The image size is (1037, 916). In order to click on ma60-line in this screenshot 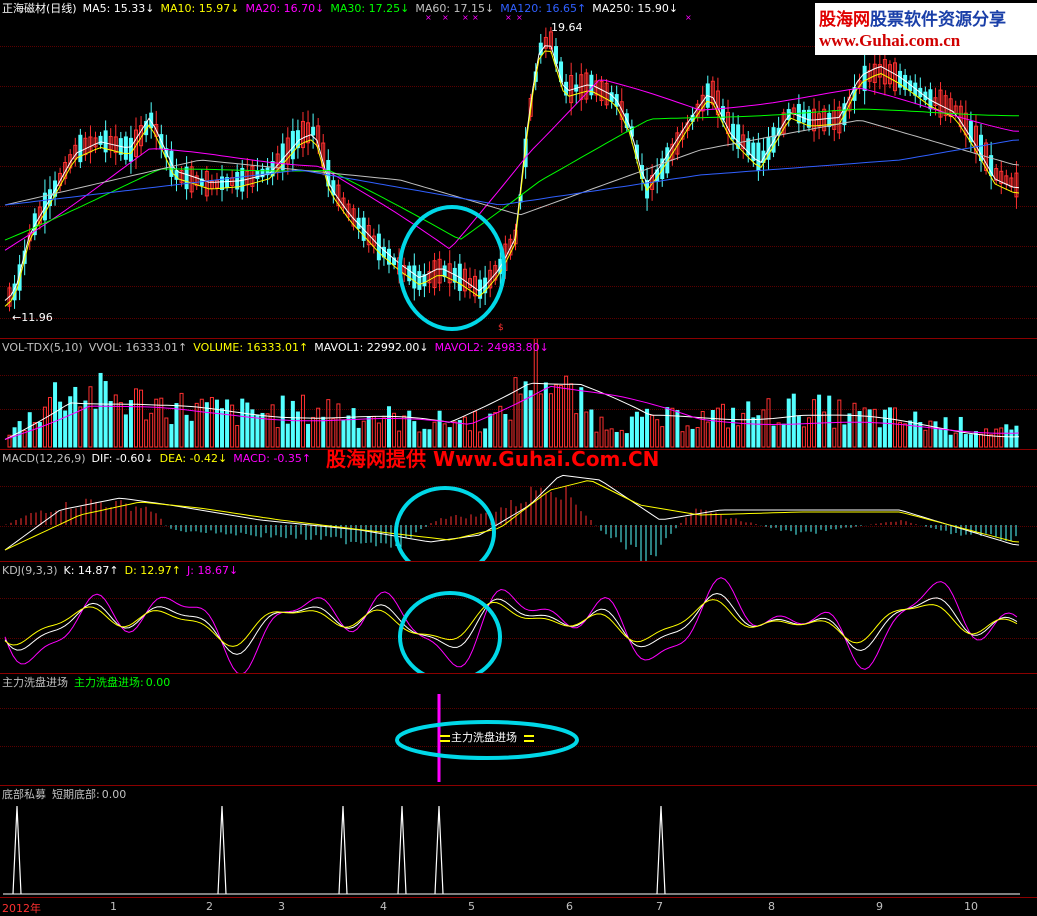, I will do `click(512, 168)`.